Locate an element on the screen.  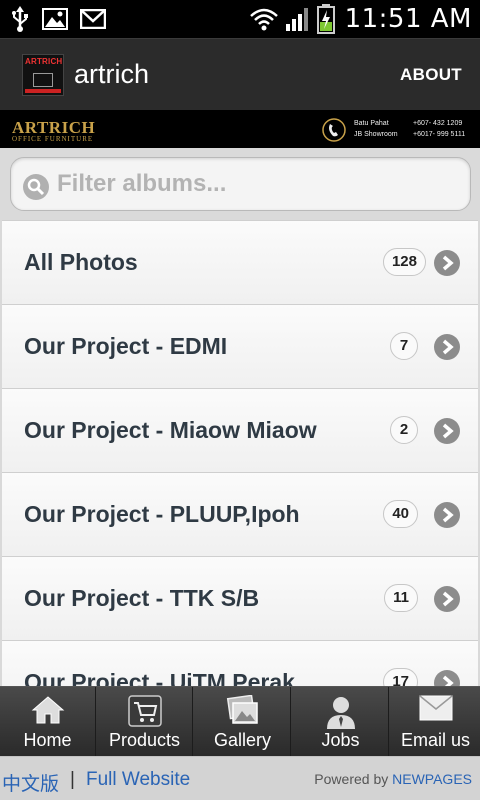
contact-phone-batu-pahat: +607- 432 1209 is located at coordinates (439, 123).